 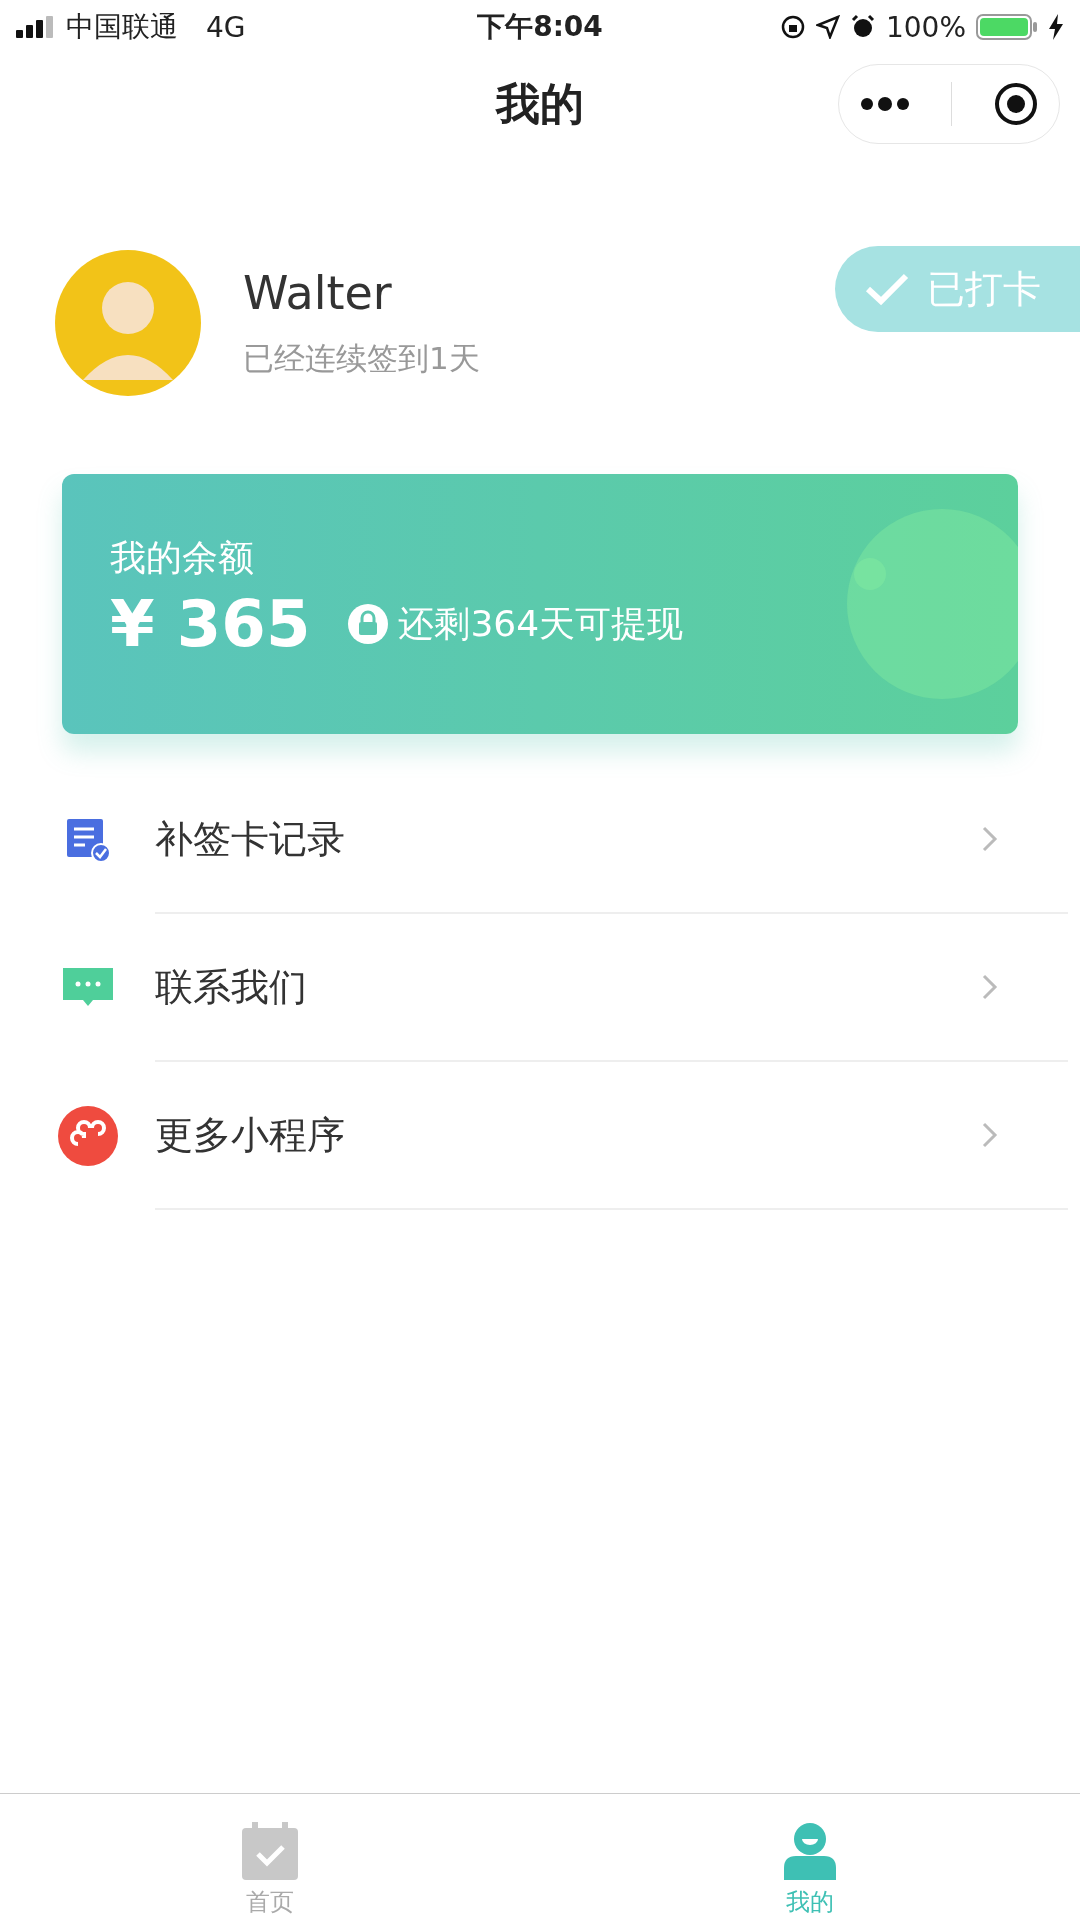 What do you see at coordinates (540, 103) in the screenshot?
I see `page-title: 我的` at bounding box center [540, 103].